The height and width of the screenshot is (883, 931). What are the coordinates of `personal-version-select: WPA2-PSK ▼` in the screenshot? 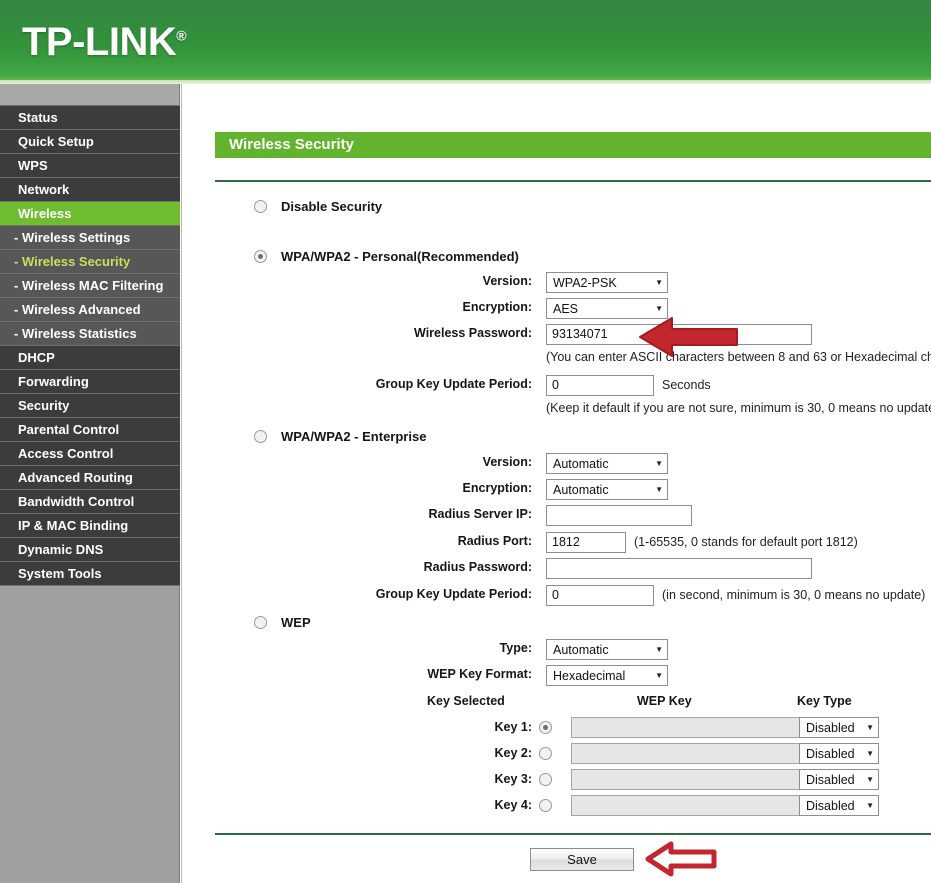 It's located at (607, 282).